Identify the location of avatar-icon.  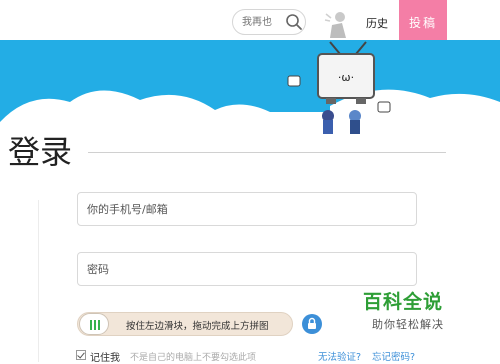
(337, 23).